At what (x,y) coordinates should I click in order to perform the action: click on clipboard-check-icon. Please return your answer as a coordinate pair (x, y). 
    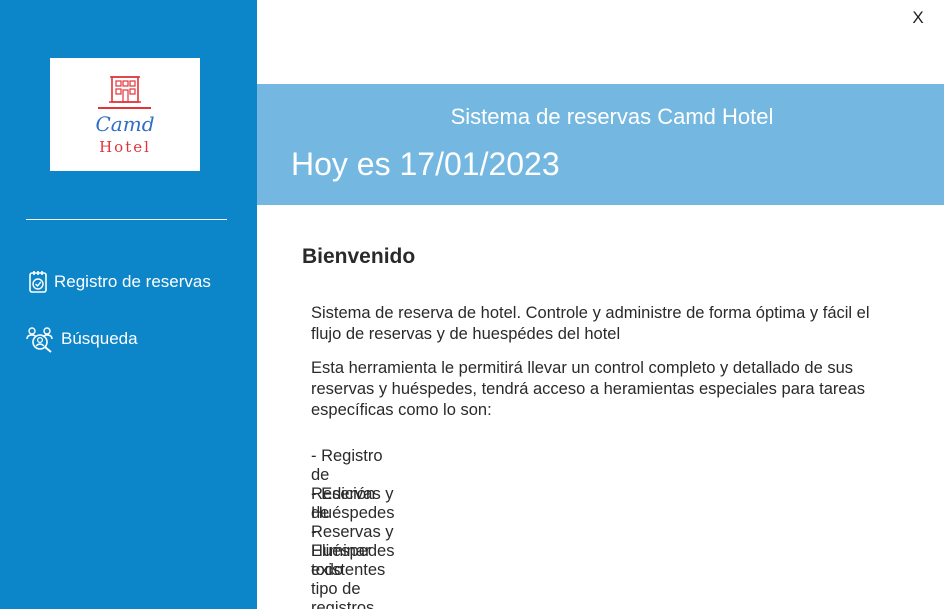
    Looking at the image, I should click on (38, 282).